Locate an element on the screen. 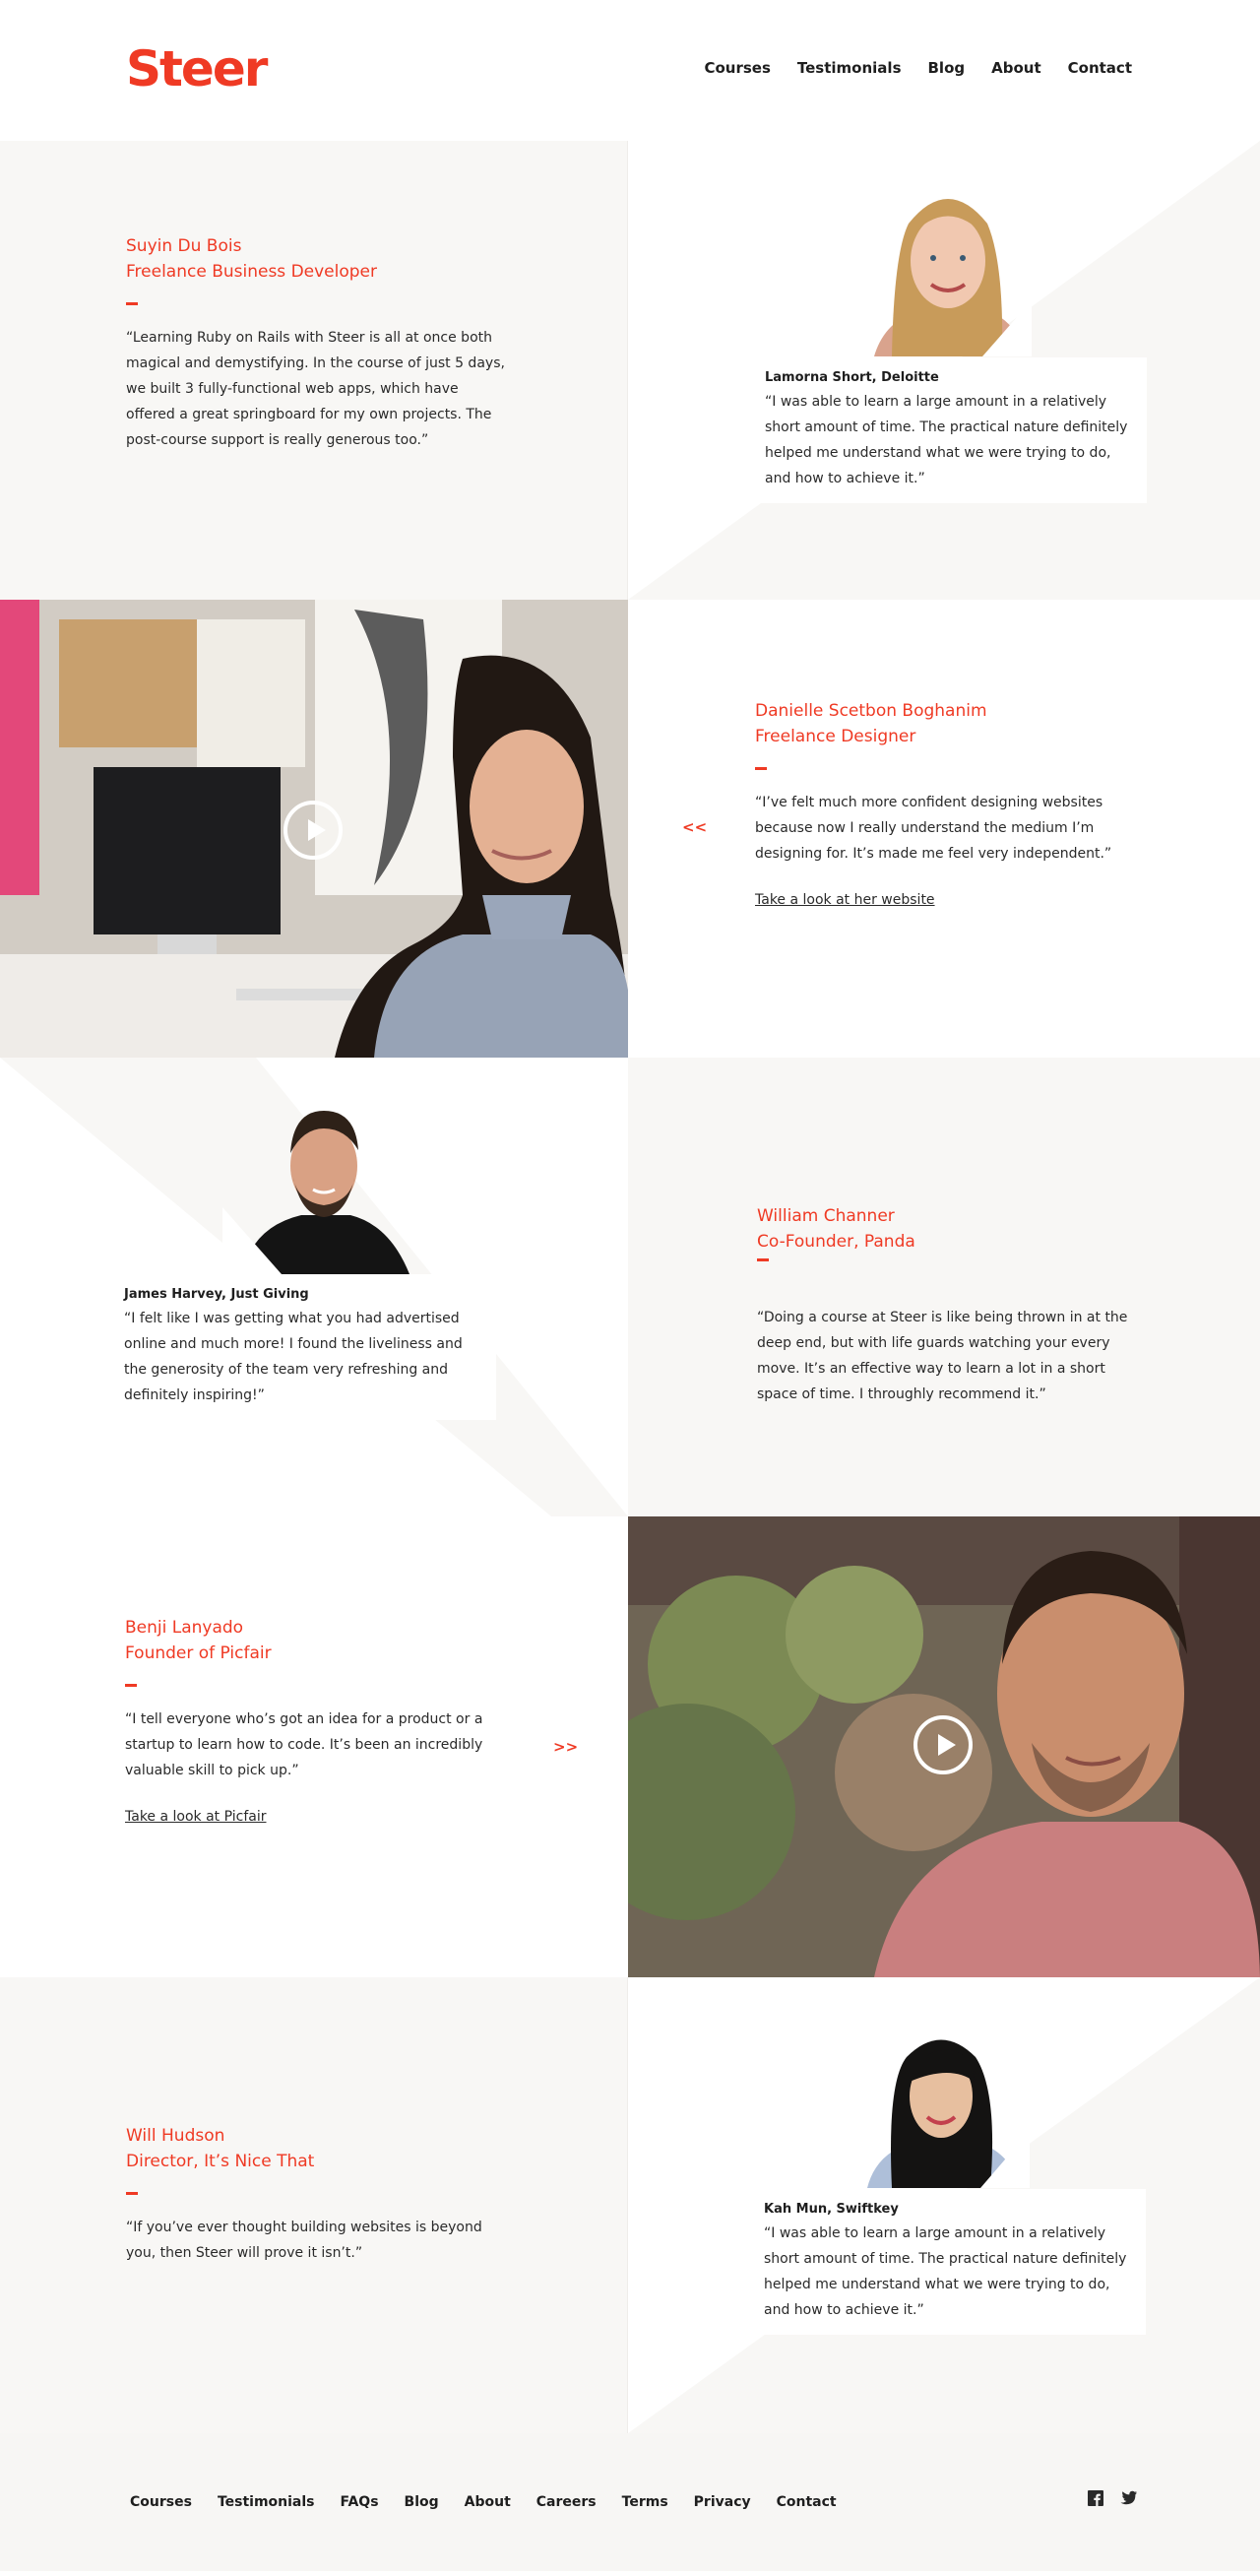 Image resolution: width=1260 pixels, height=2576 pixels. footer-terms: Terms is located at coordinates (645, 2502).